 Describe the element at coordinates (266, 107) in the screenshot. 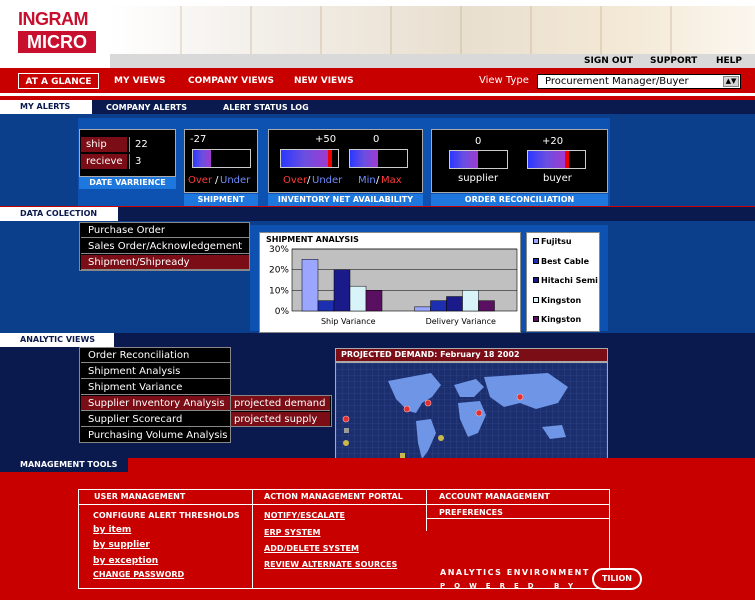

I see `tab-alert-status-log: ALERT STATUS LOG` at that location.